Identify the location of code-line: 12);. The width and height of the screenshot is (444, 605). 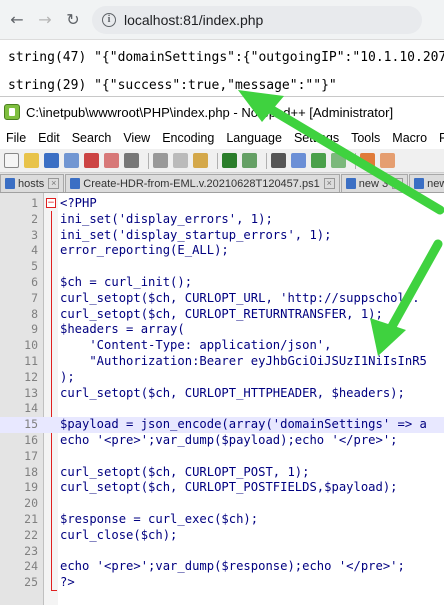
(222, 378).